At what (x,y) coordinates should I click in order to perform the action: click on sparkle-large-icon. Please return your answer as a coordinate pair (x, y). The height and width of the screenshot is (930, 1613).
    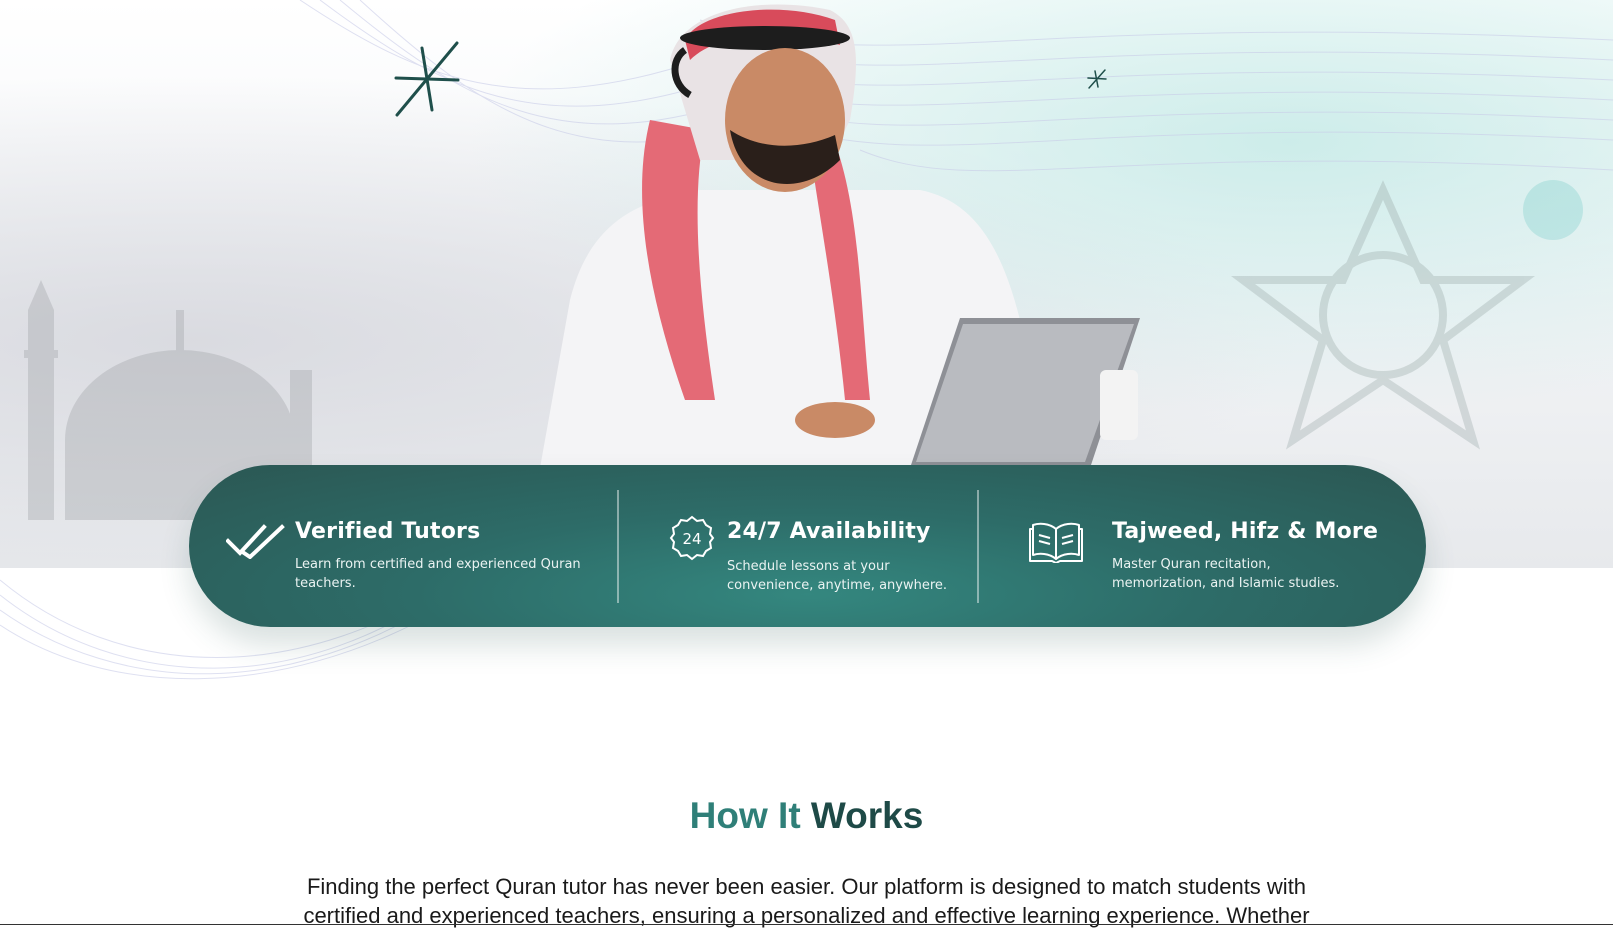
    Looking at the image, I should click on (427, 79).